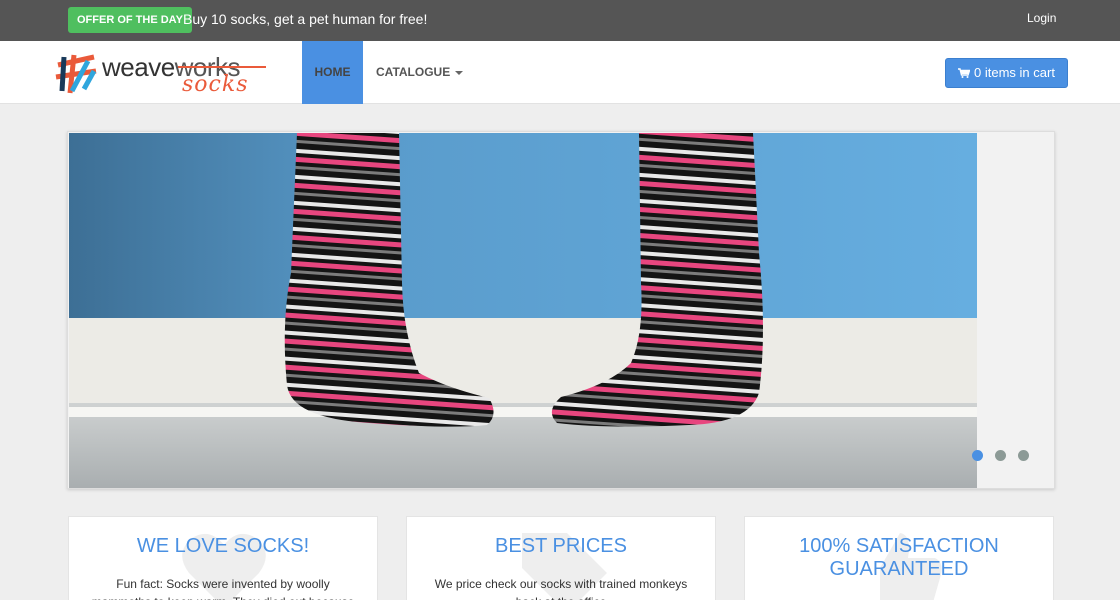  What do you see at coordinates (1041, 18) in the screenshot?
I see `login-link: Login` at bounding box center [1041, 18].